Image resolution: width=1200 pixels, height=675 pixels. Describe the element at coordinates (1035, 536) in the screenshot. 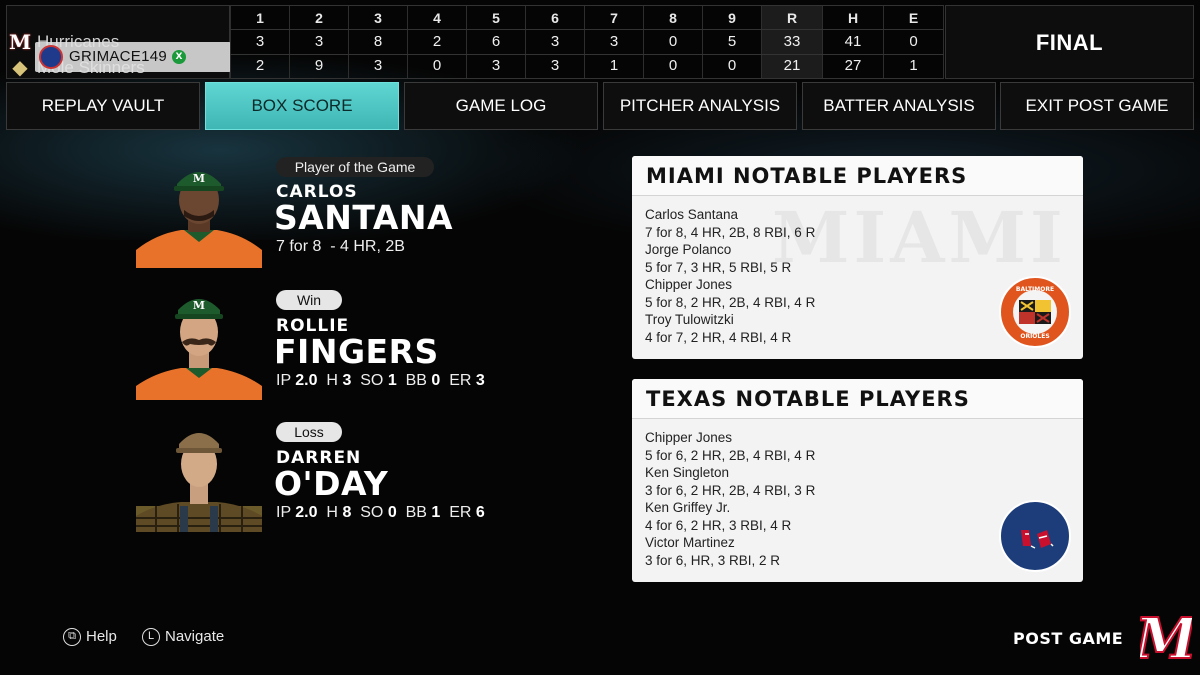

I see `red-sox-logo-icon` at that location.